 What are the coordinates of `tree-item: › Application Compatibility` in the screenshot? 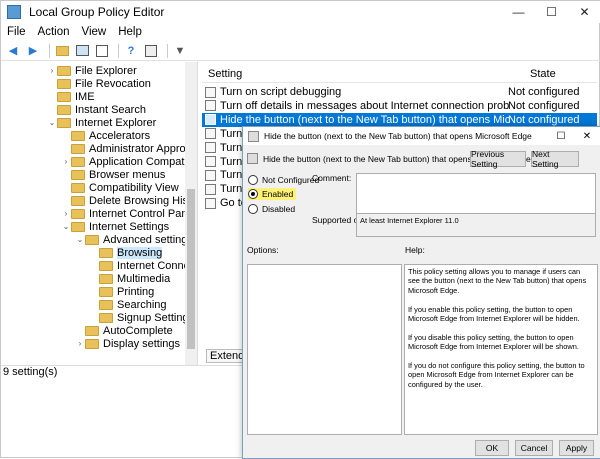 It's located at (129, 161).